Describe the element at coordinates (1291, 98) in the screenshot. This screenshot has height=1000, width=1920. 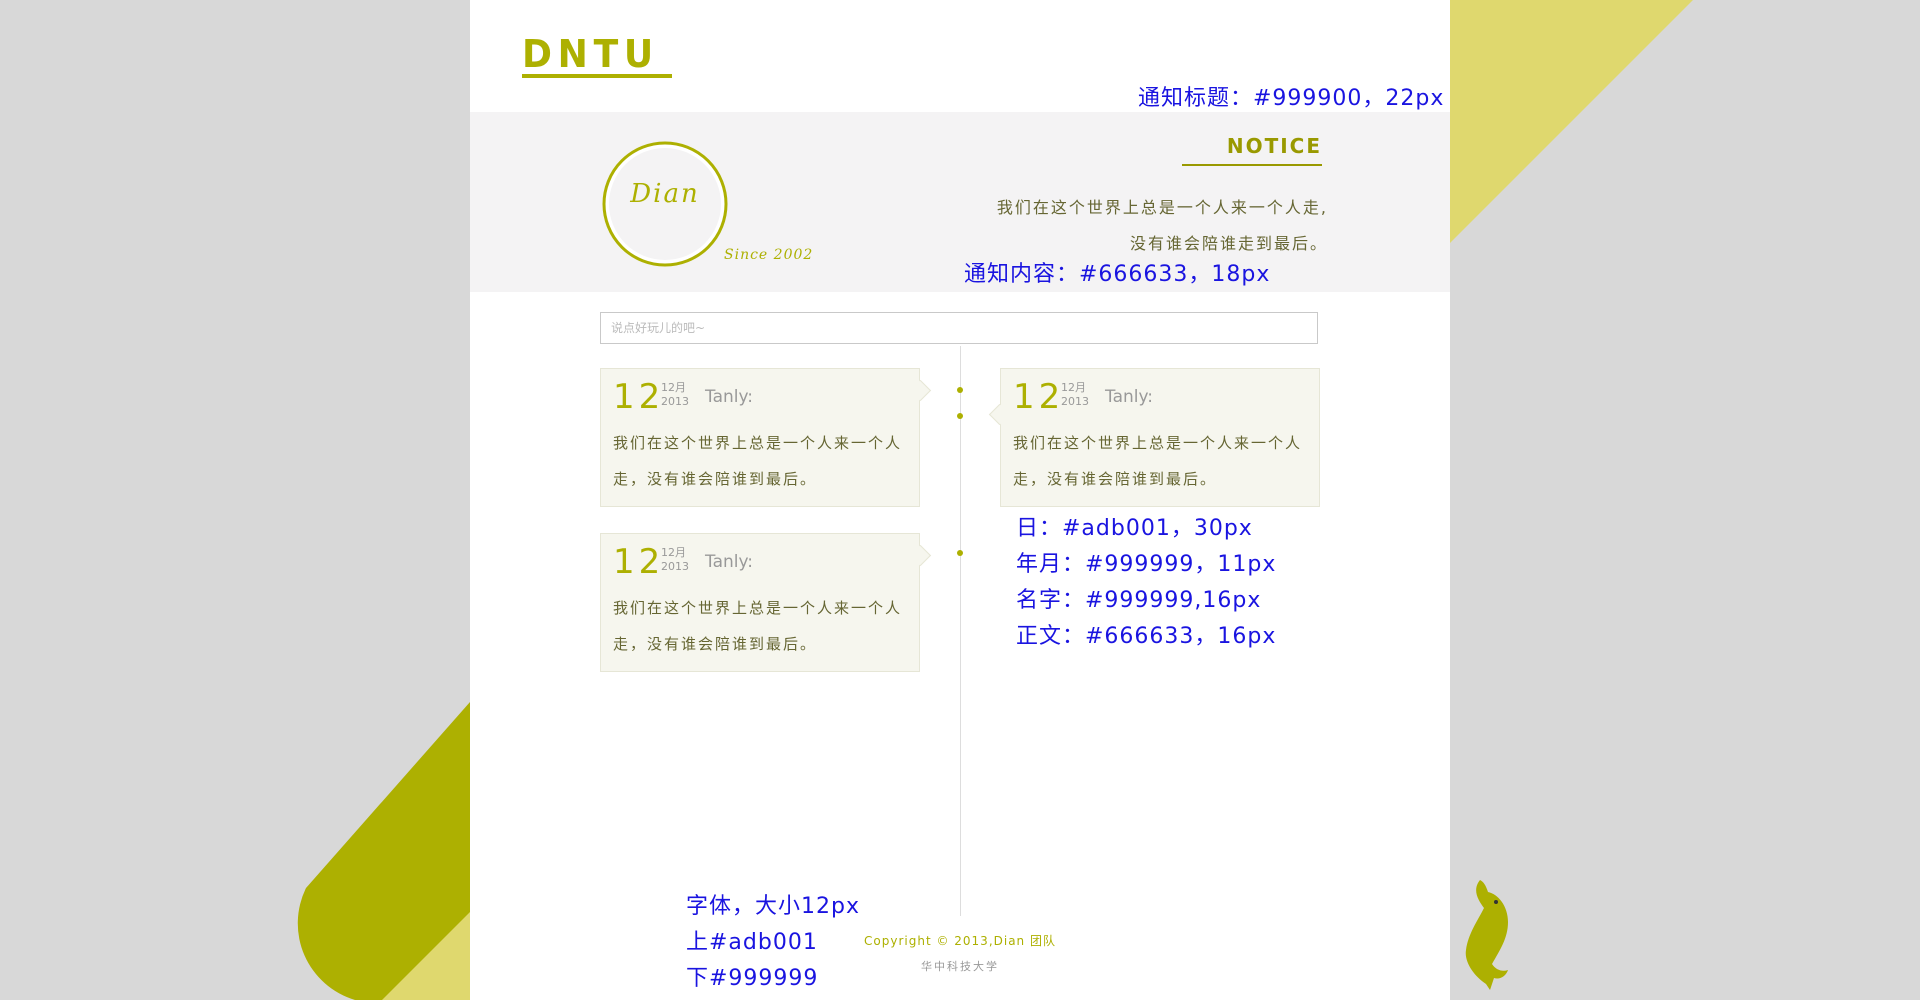
I see `annotation-notice-title: 通知标题：#999900，22px` at that location.